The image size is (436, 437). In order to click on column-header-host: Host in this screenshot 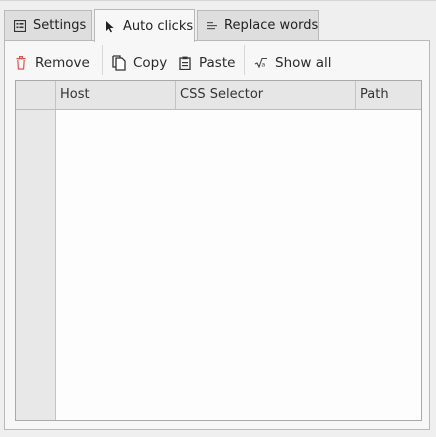, I will do `click(116, 95)`.